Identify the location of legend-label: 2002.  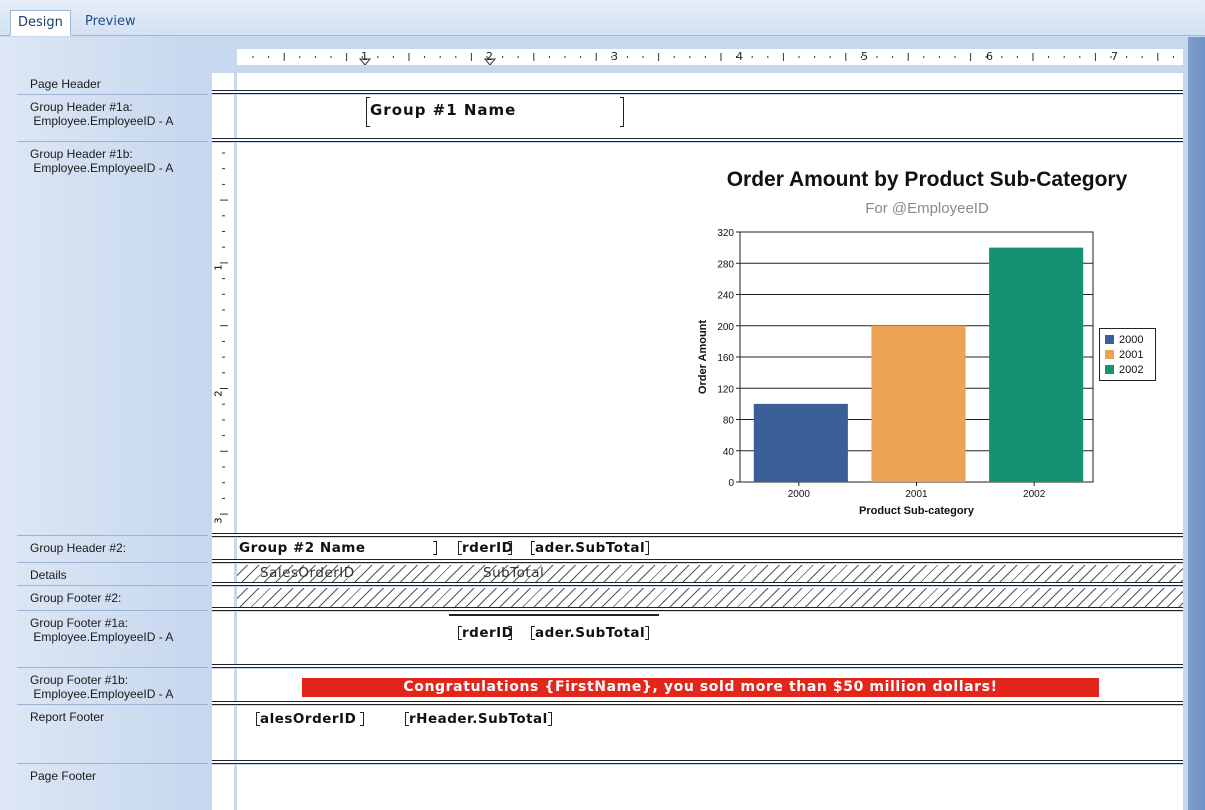
(1131, 370).